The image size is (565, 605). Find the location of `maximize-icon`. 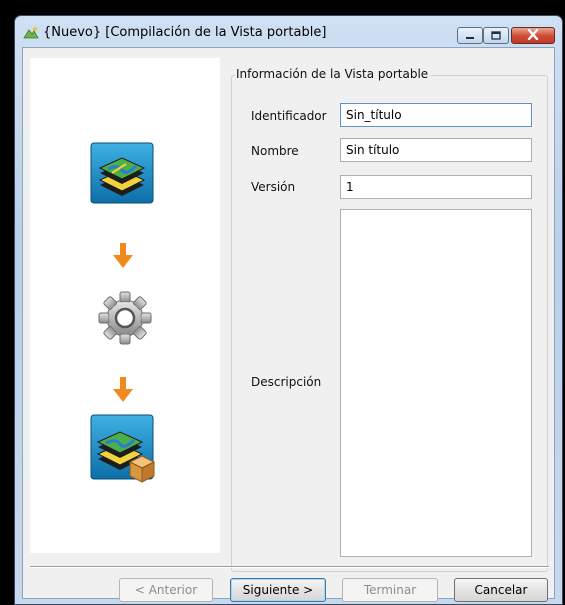

maximize-icon is located at coordinates (496, 36).